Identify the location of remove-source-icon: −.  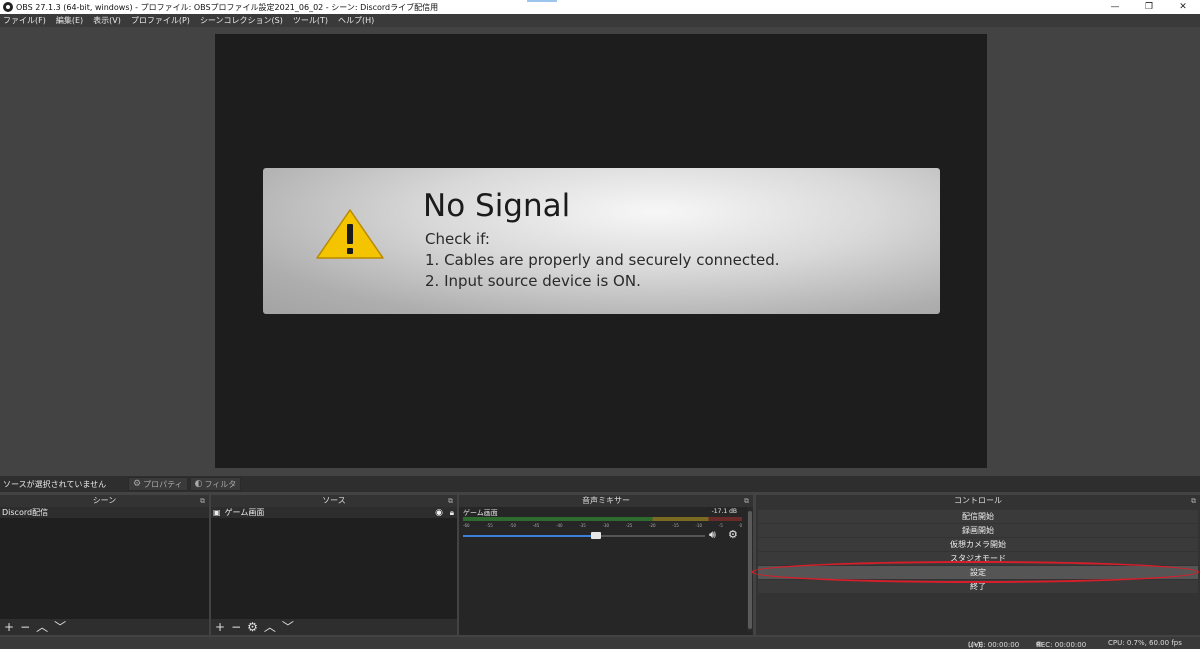
(236, 627).